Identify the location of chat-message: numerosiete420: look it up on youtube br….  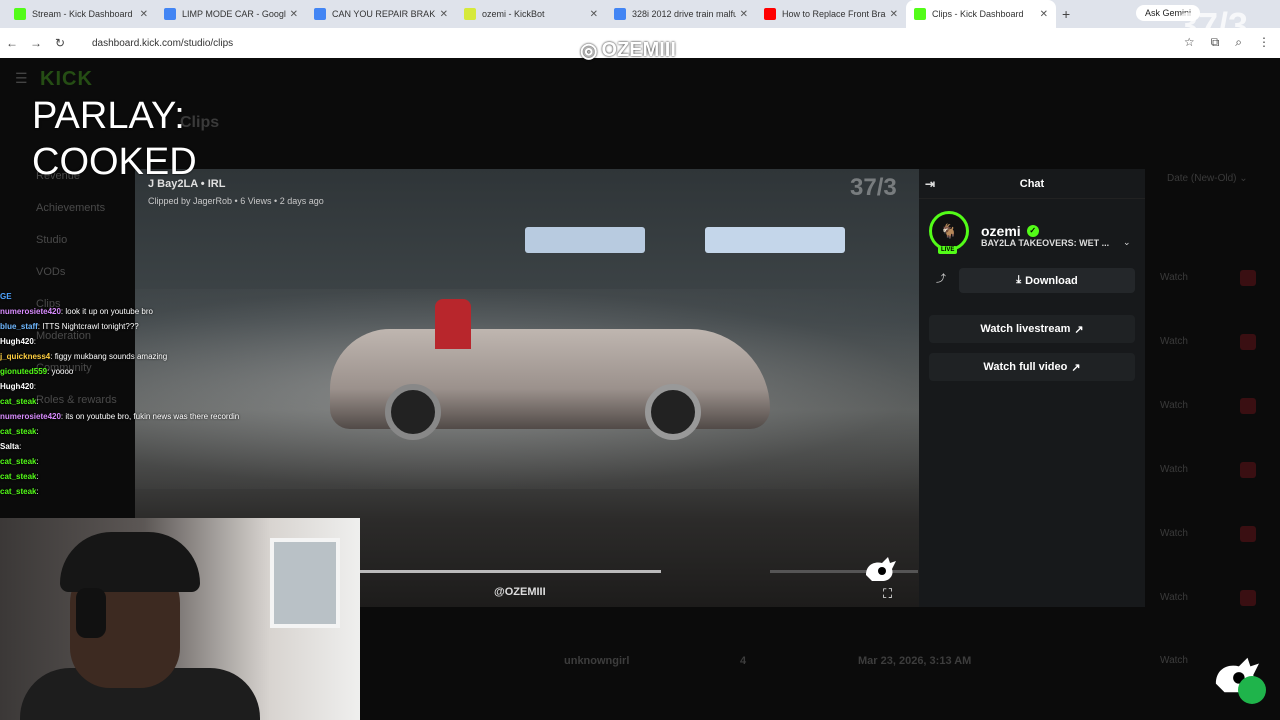
(145, 311).